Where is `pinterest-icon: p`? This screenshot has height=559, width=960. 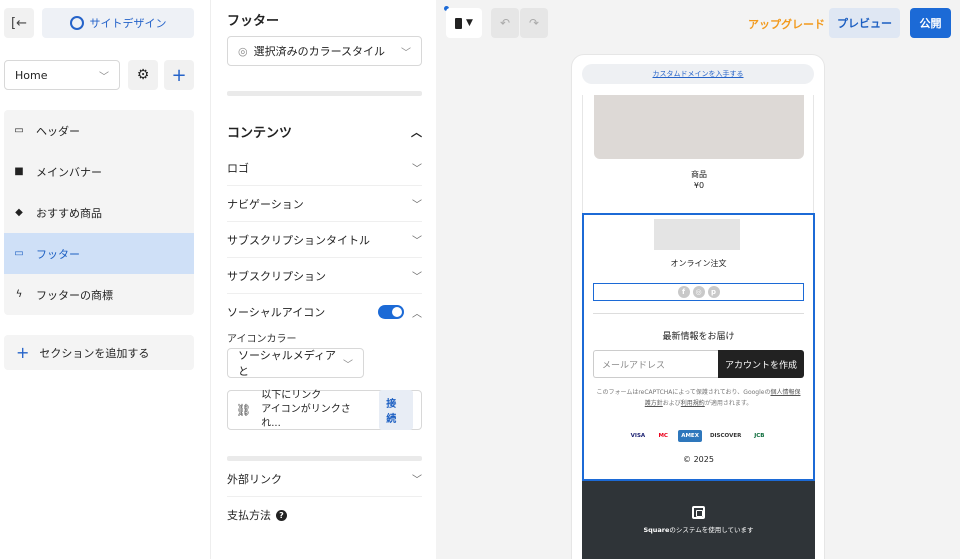
pinterest-icon: p is located at coordinates (713, 292).